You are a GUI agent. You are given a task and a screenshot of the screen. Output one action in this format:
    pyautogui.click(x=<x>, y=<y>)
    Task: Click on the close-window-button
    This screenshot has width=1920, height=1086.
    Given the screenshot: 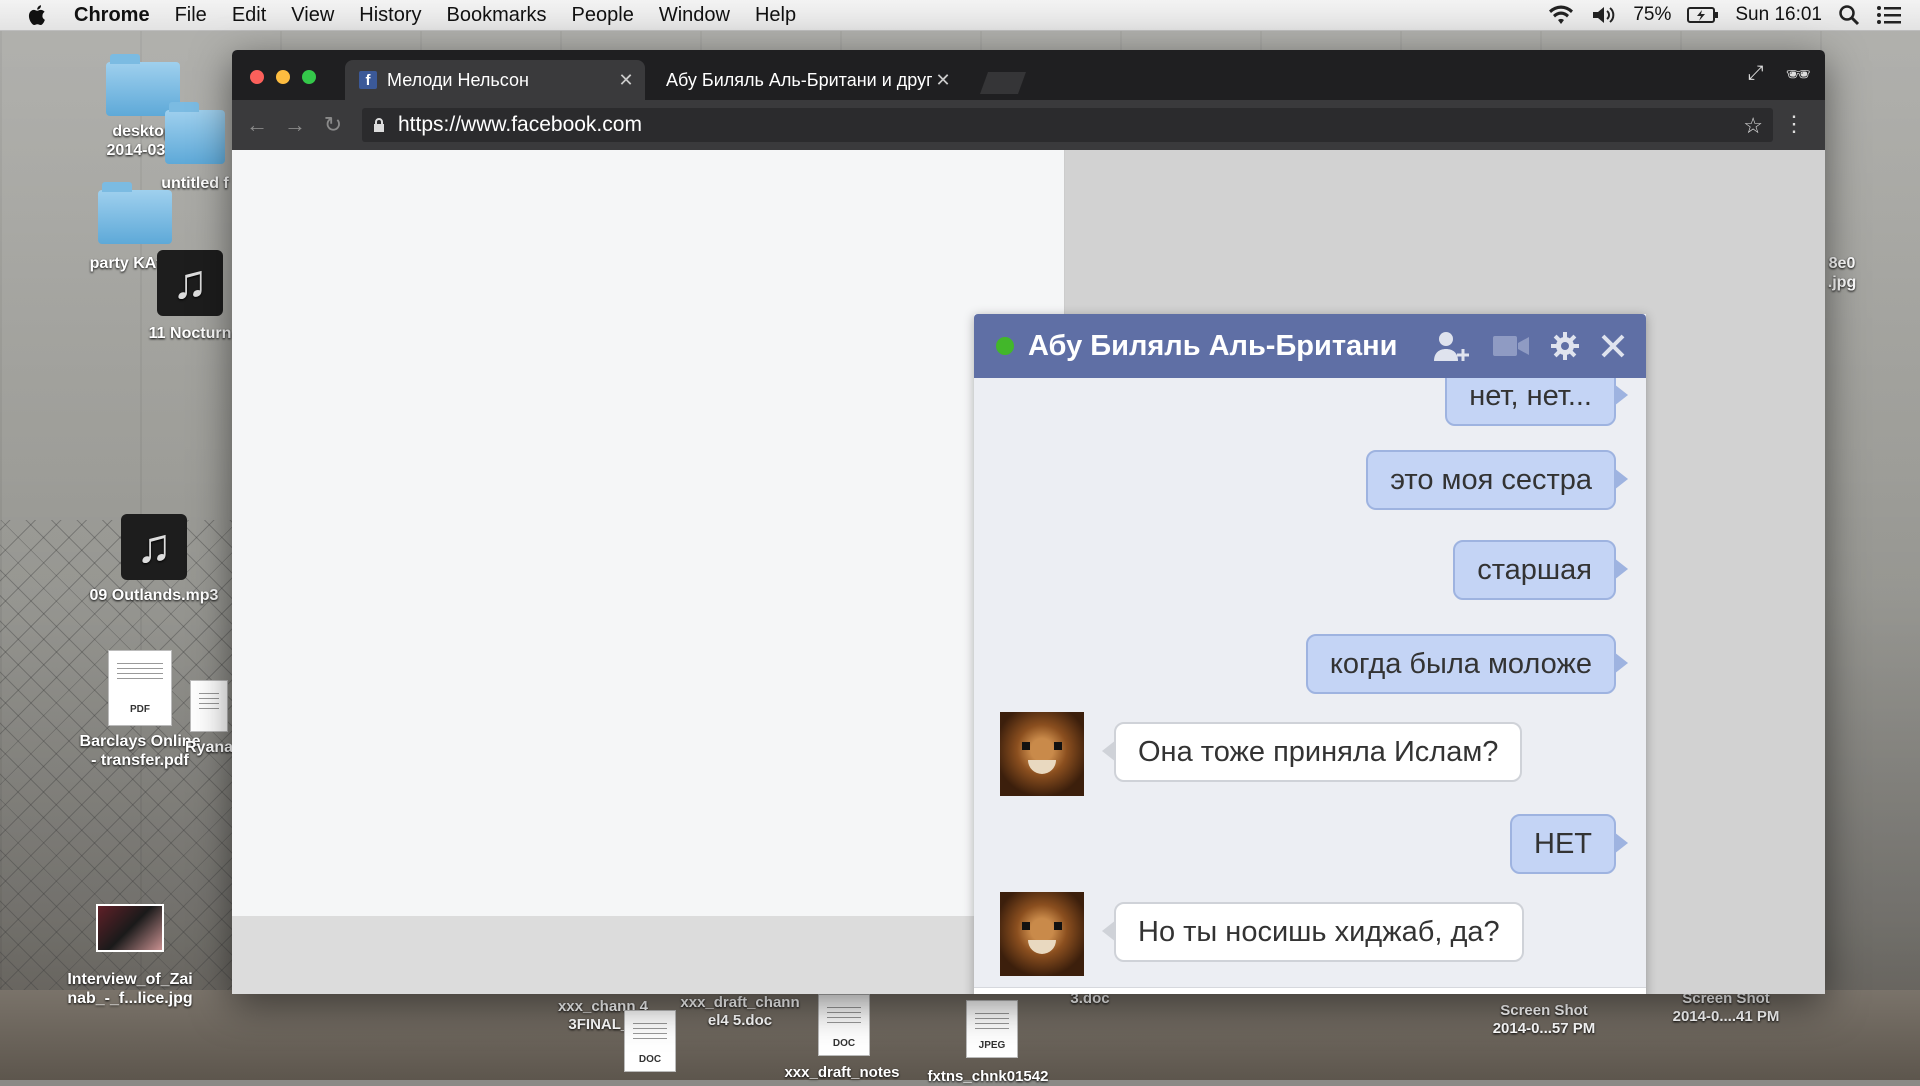 What is the action you would take?
    pyautogui.click(x=257, y=77)
    